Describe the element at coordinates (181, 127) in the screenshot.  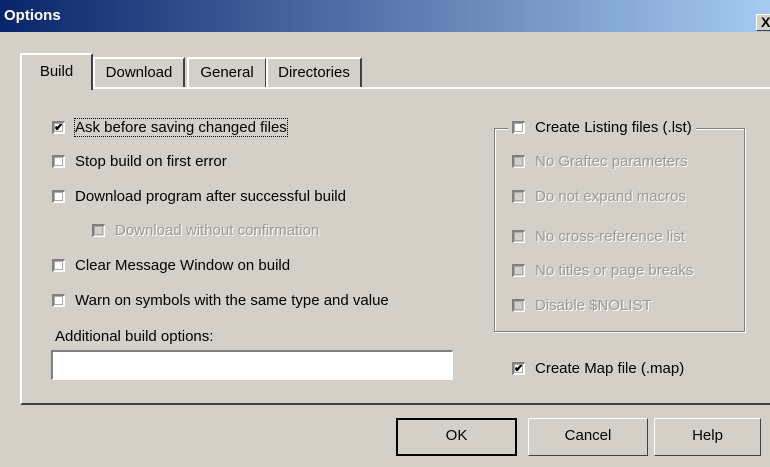
I see `checkbox-label: Ask before saving changed files` at that location.